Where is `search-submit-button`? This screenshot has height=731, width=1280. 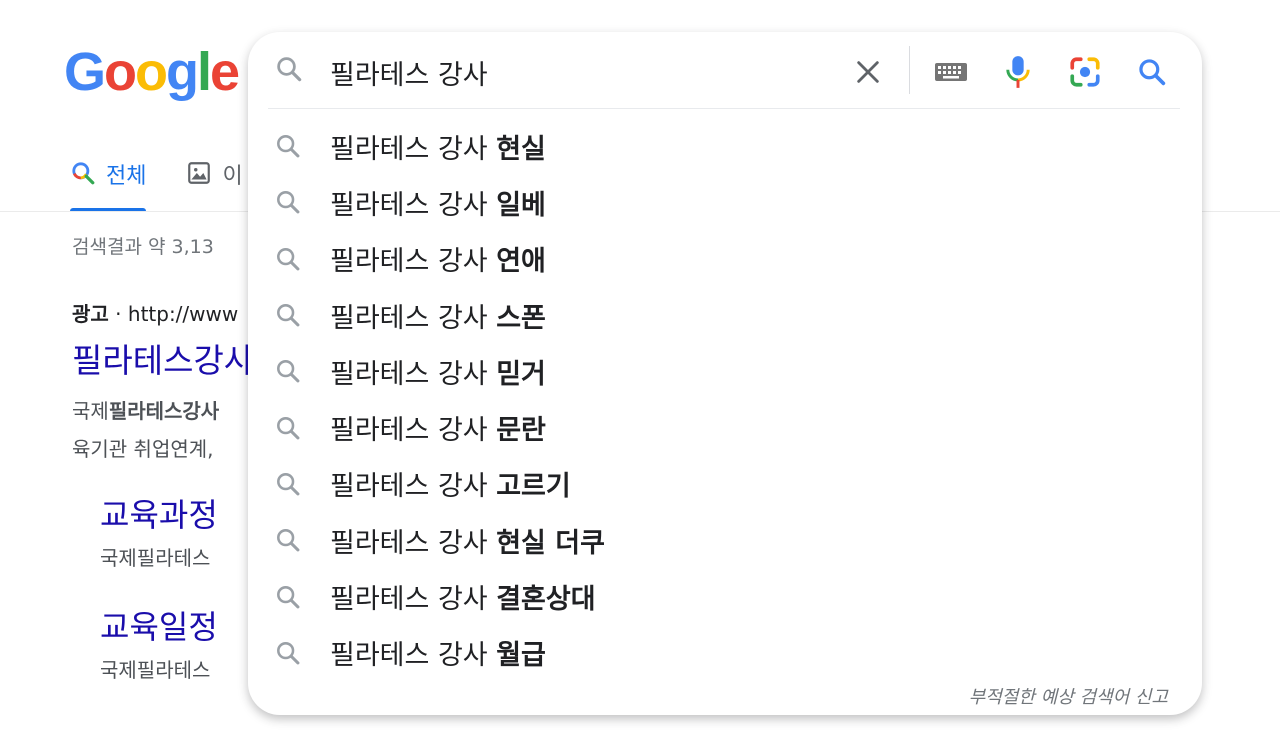 search-submit-button is located at coordinates (1152, 72).